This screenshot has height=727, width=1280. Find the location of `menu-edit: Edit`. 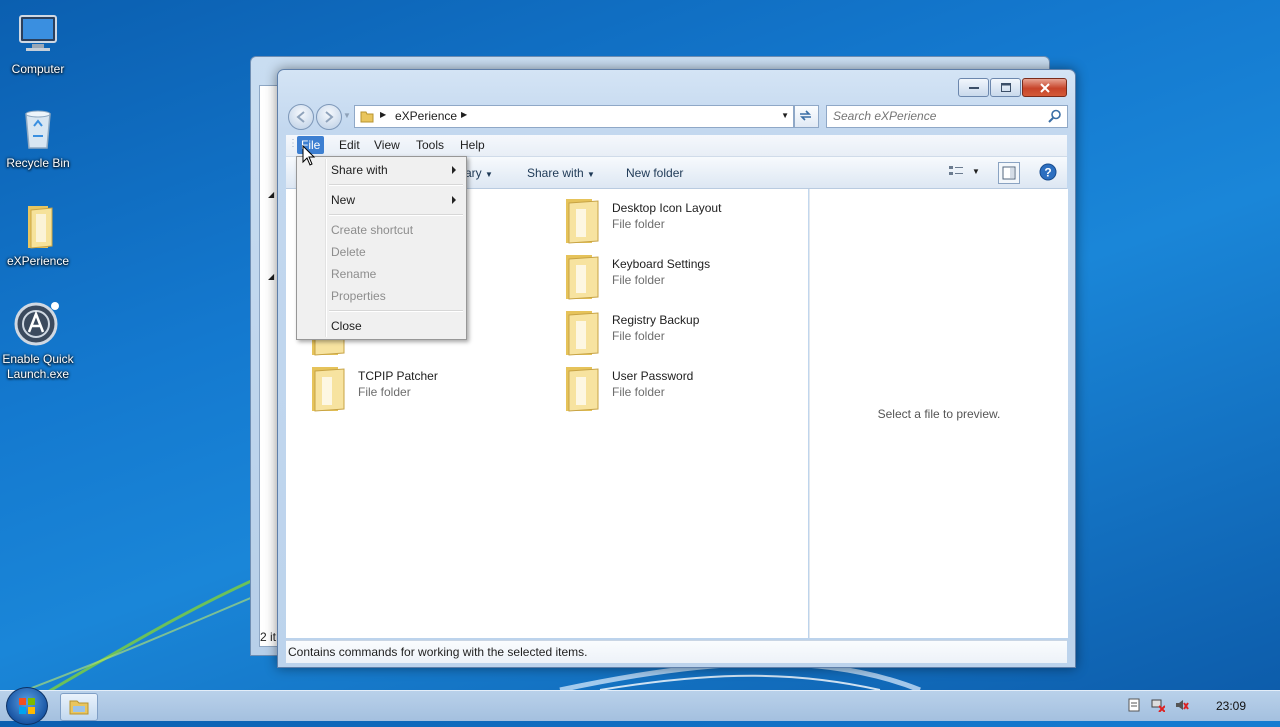

menu-edit: Edit is located at coordinates (349, 145).